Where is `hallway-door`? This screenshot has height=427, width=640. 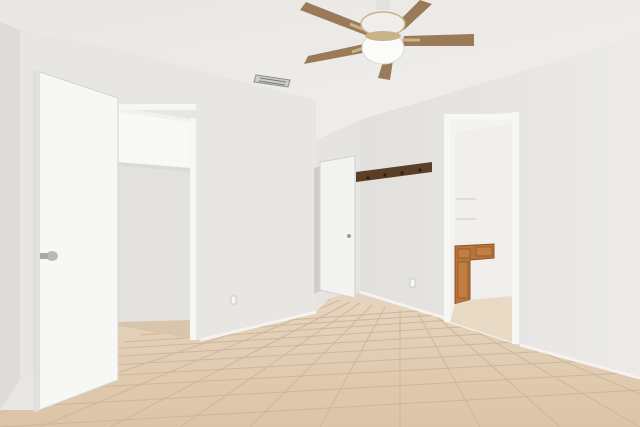
hallway-door is located at coordinates (335, 227).